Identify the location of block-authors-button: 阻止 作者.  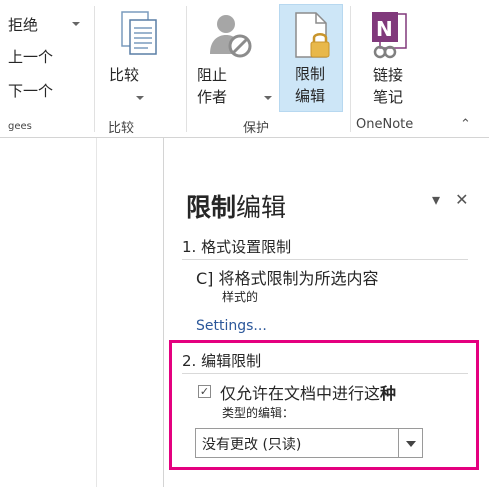
(232, 58).